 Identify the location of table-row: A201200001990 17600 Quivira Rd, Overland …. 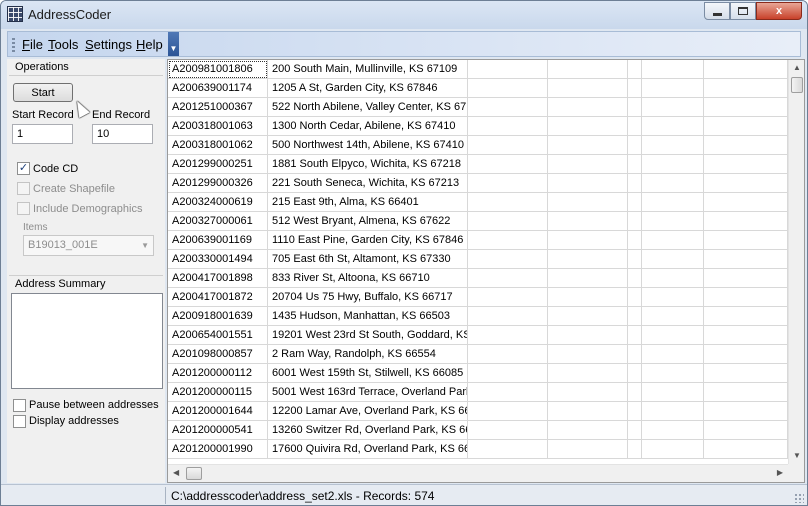
(478, 449).